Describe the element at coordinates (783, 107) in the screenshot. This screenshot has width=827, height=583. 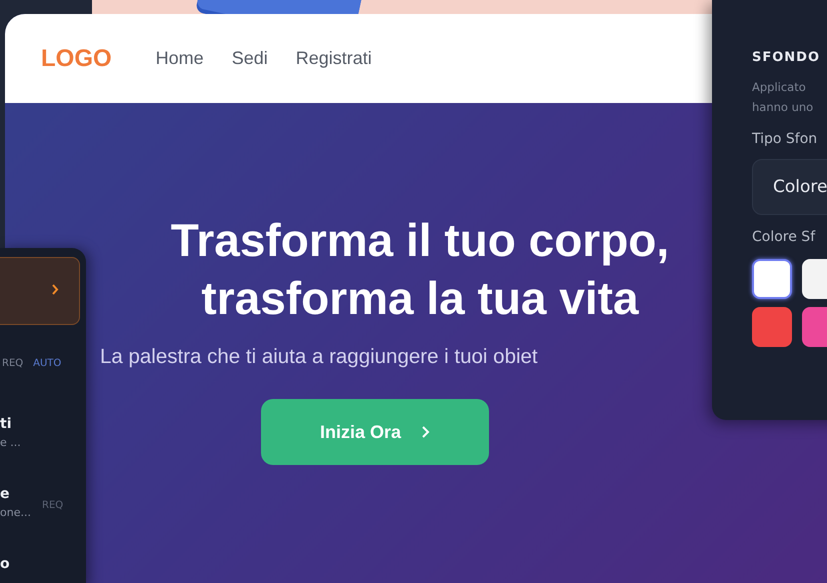
I see `description-text: hanno uno` at that location.